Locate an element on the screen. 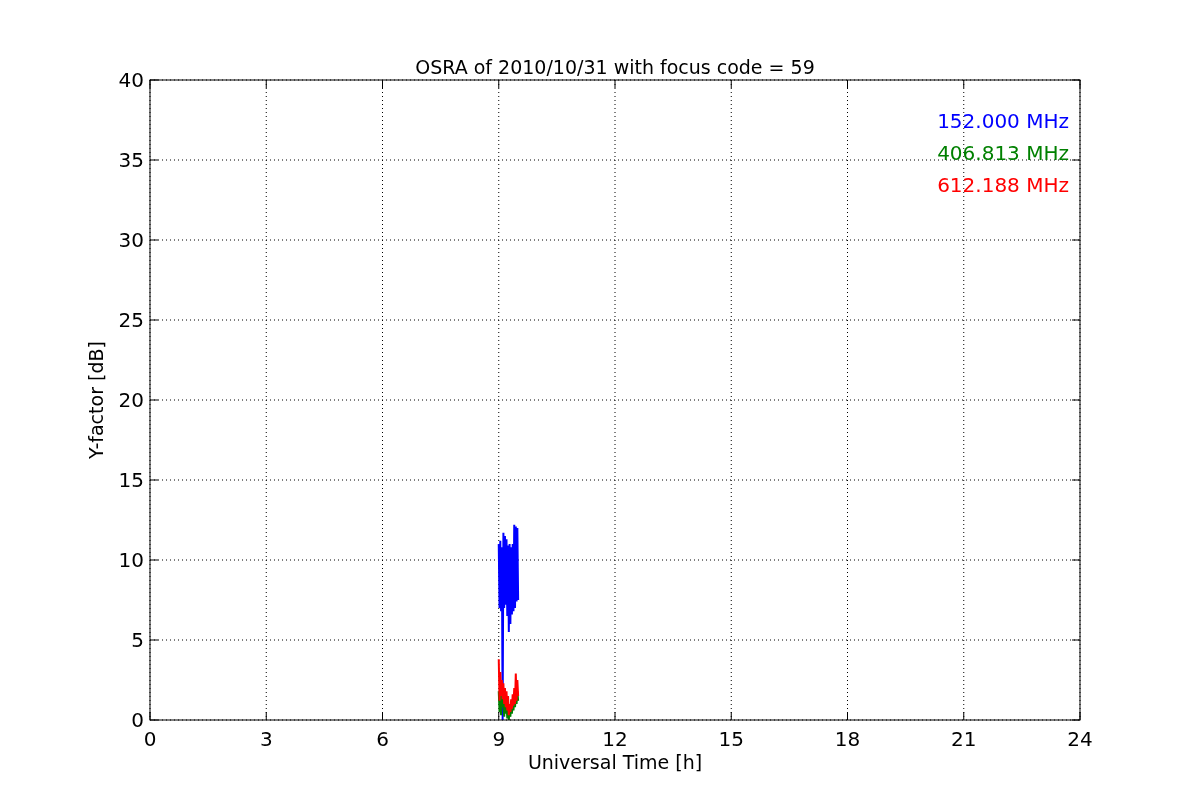  legend-label: 406.813 MHz is located at coordinates (1003, 153).